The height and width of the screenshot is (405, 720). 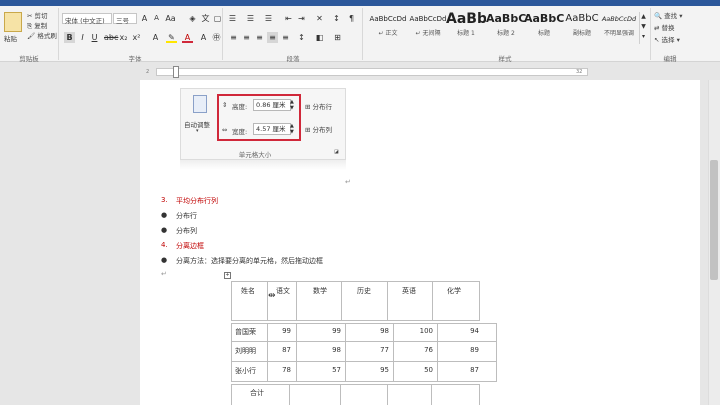 What do you see at coordinates (203, 37) in the screenshot?
I see `char-shading-icon: A` at bounding box center [203, 37].